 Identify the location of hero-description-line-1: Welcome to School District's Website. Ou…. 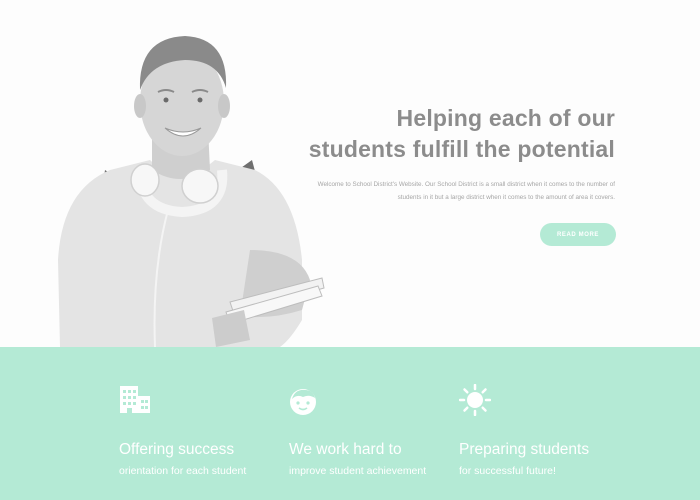
(466, 184).